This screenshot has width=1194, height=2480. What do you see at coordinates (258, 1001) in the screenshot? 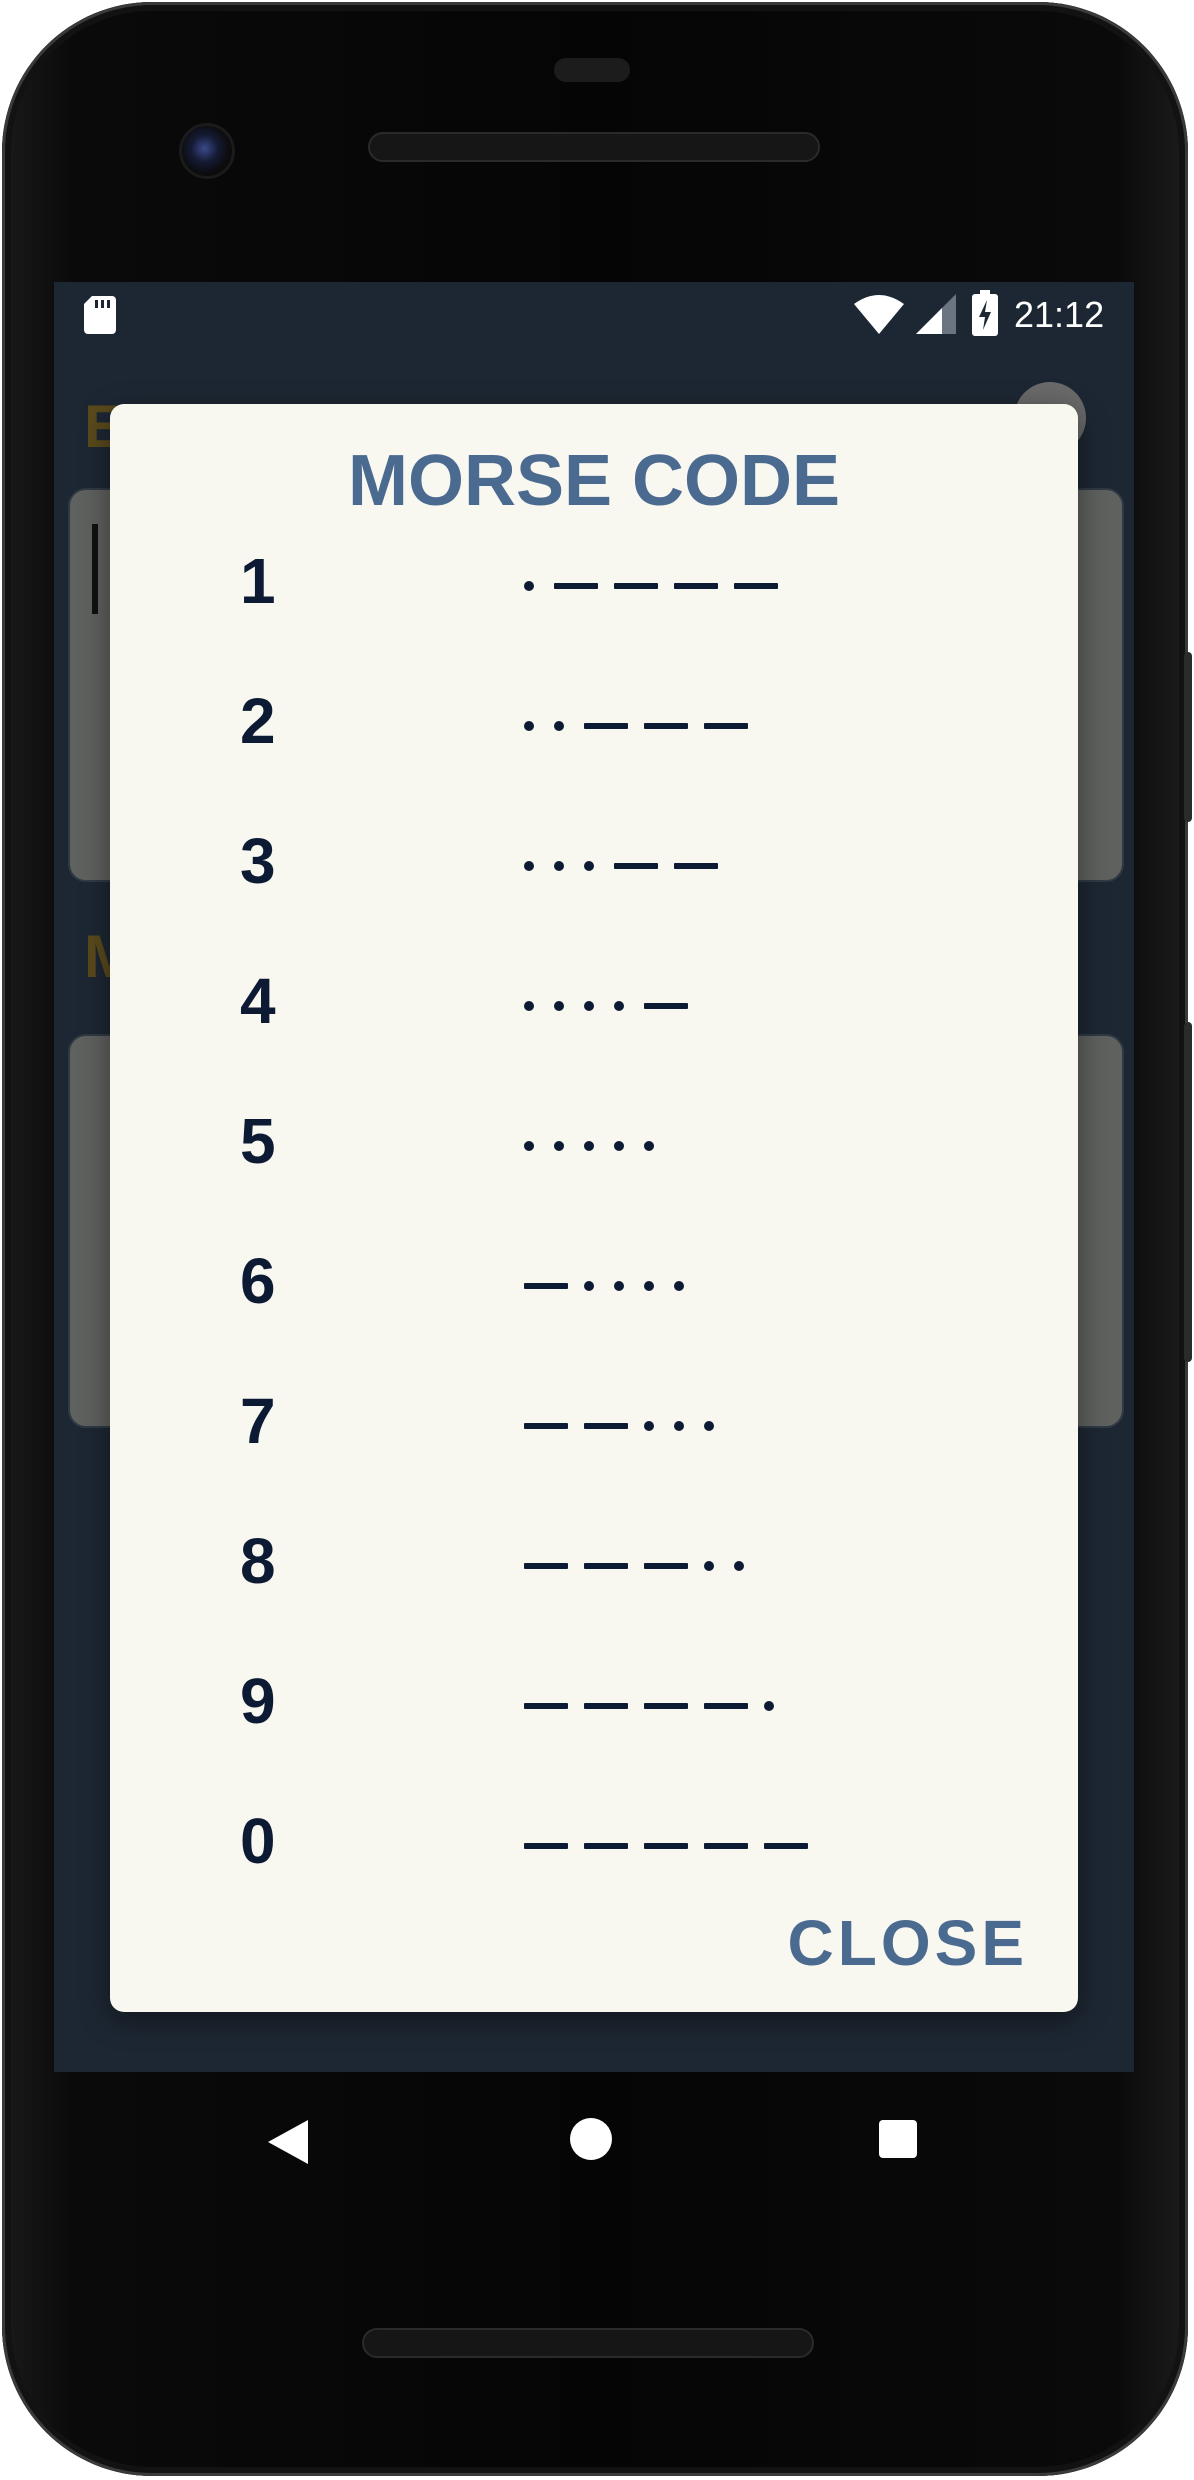
I see `morse-digit: 4` at bounding box center [258, 1001].